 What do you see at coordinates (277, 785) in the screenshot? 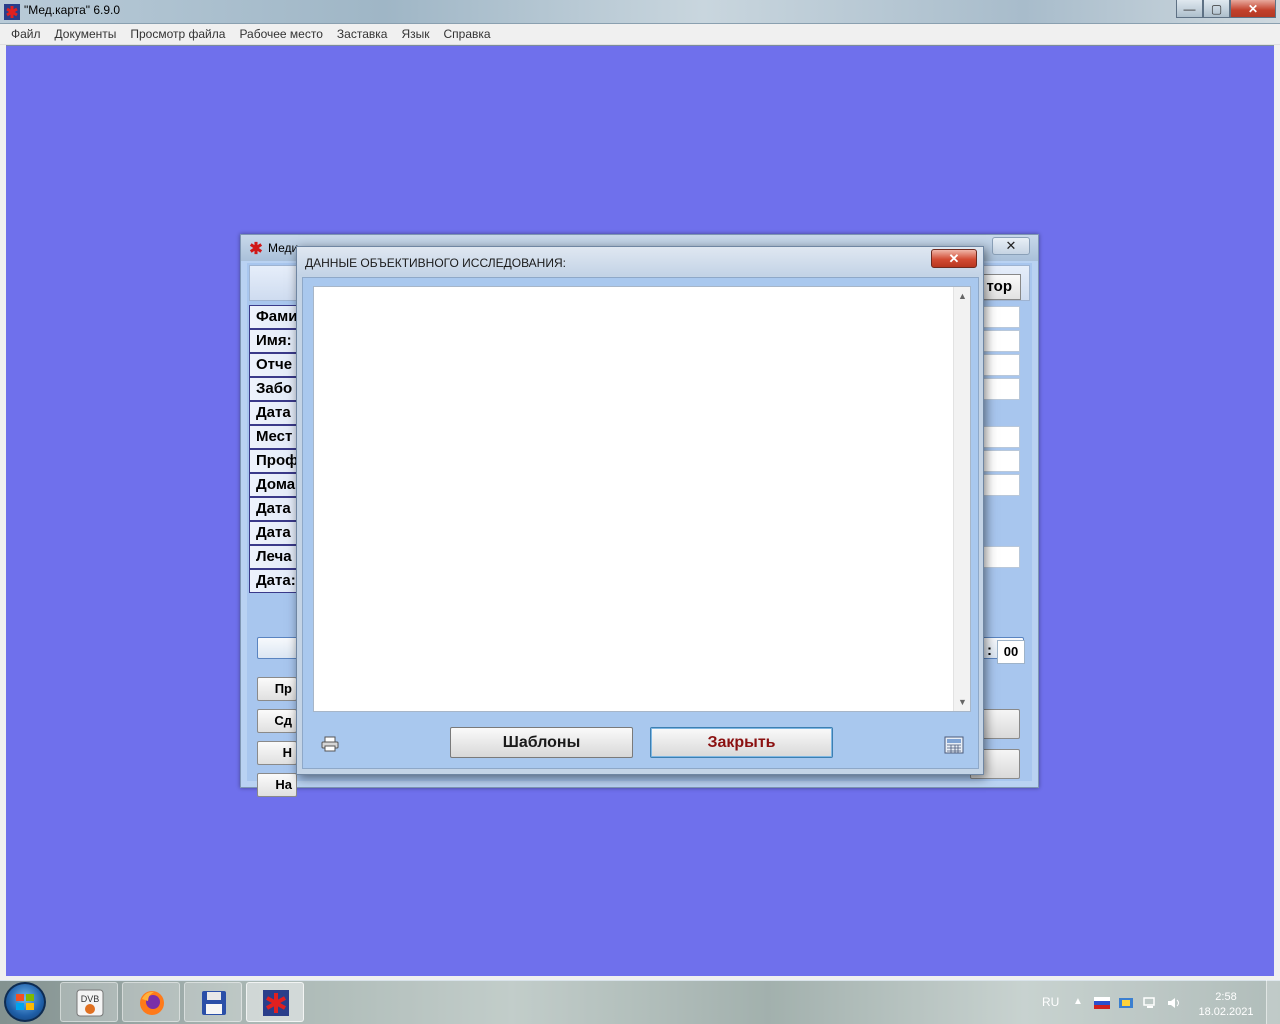
I see `button-na: На` at bounding box center [277, 785].